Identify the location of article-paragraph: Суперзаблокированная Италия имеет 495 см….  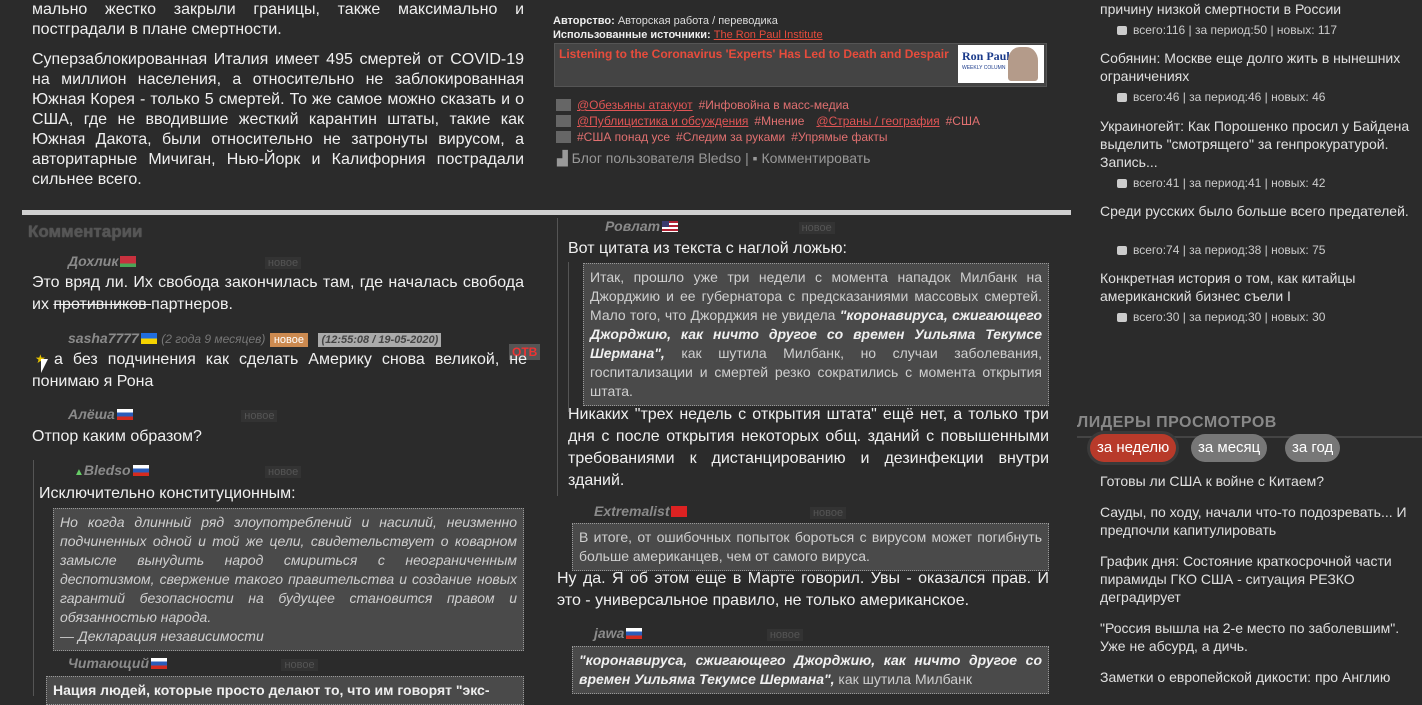
(278, 119).